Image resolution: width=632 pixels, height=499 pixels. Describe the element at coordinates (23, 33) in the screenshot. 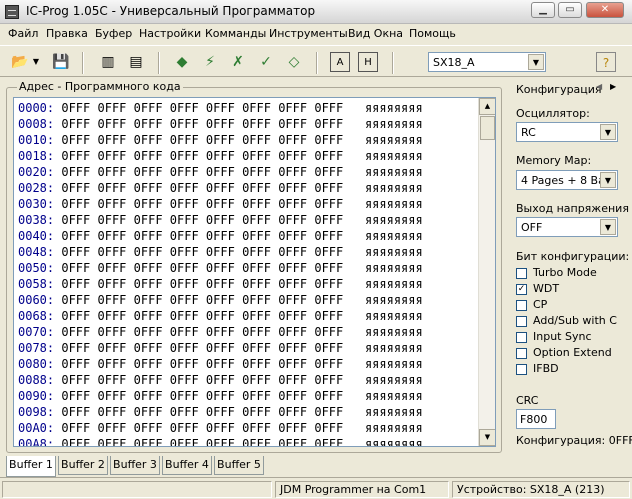

I see `menu-file: Файл` at that location.